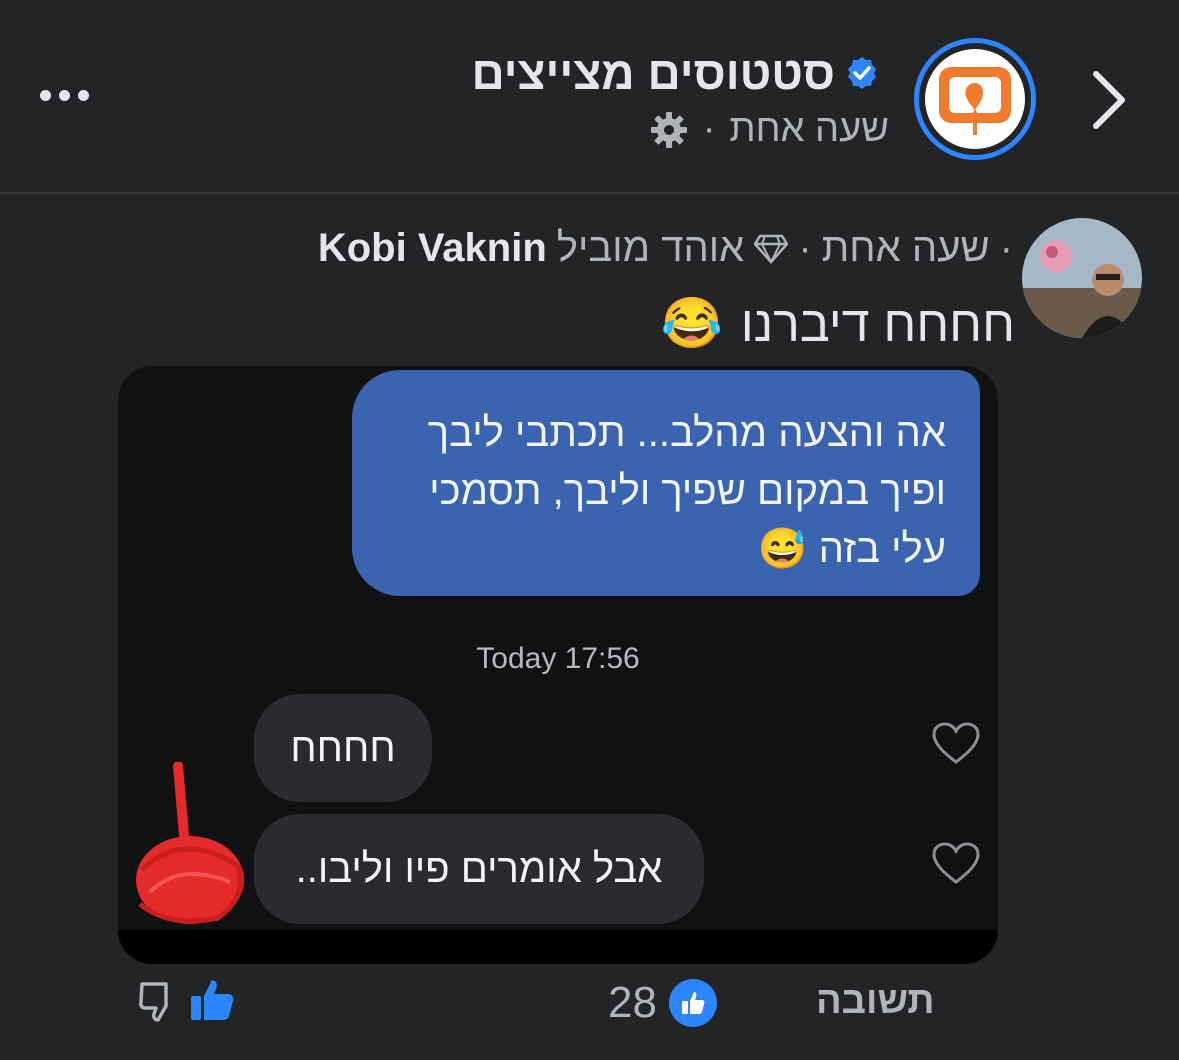 This screenshot has height=1060, width=1179. Describe the element at coordinates (45, 95) in the screenshot. I see `more-icon` at that location.